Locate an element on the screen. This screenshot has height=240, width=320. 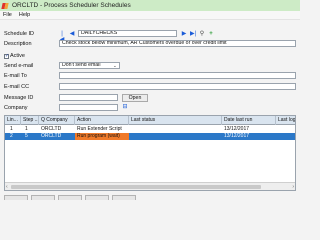
company-input is located at coordinates (88, 107).